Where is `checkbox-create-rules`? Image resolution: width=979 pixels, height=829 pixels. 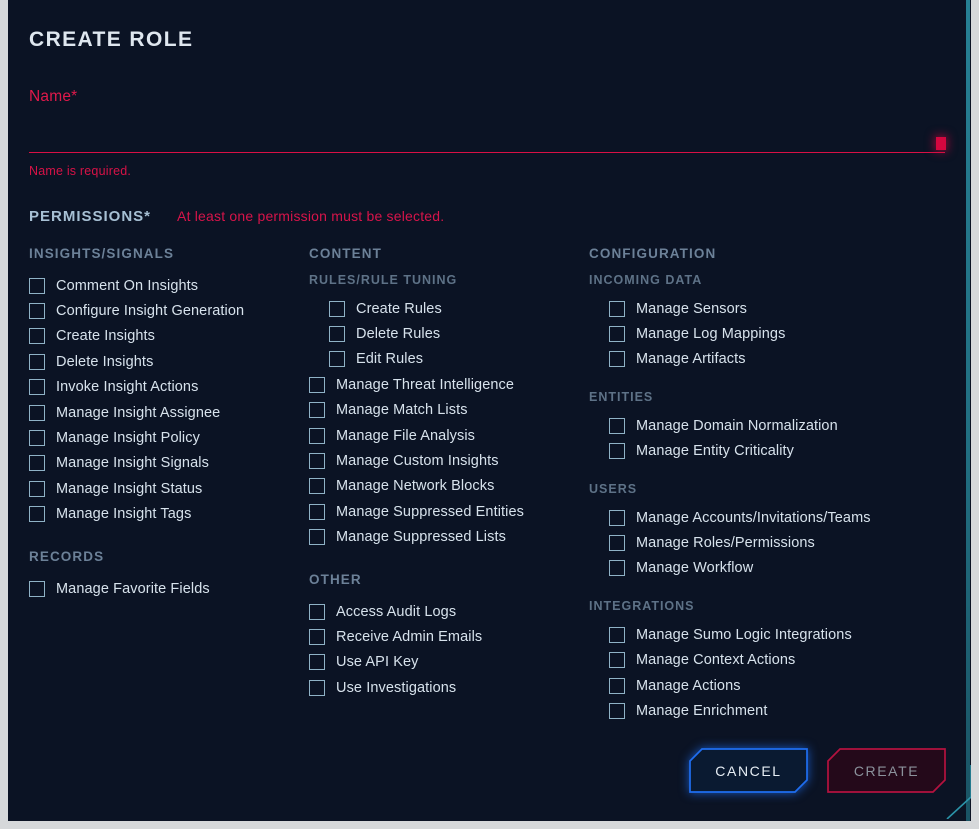
checkbox-create-rules is located at coordinates (337, 308).